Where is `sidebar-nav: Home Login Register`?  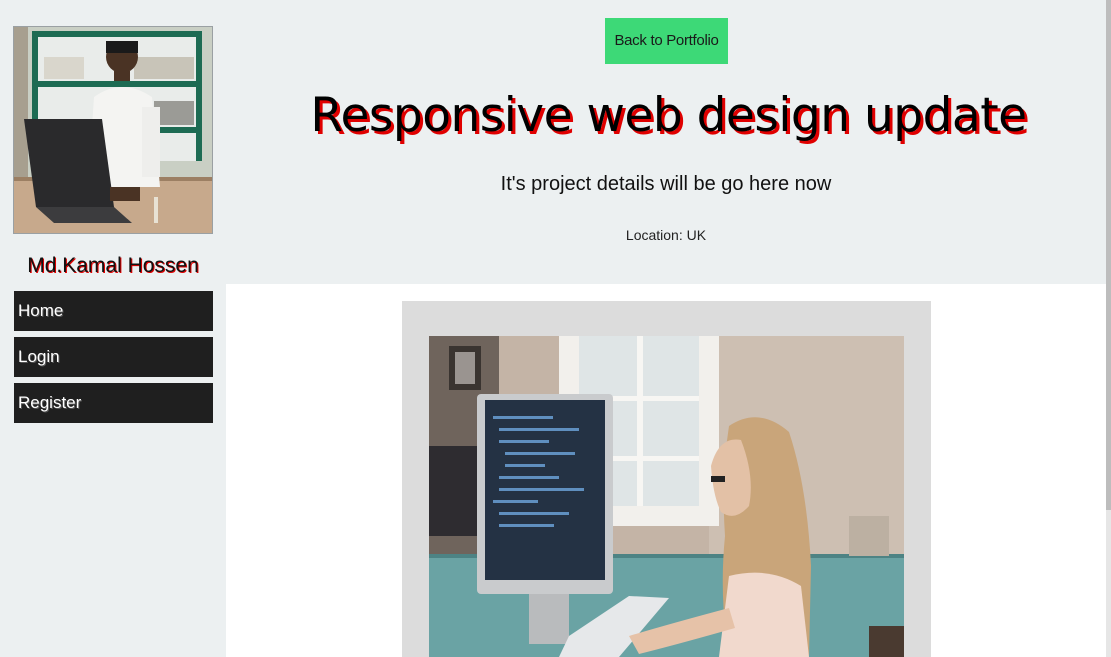 sidebar-nav: Home Login Register is located at coordinates (113, 360).